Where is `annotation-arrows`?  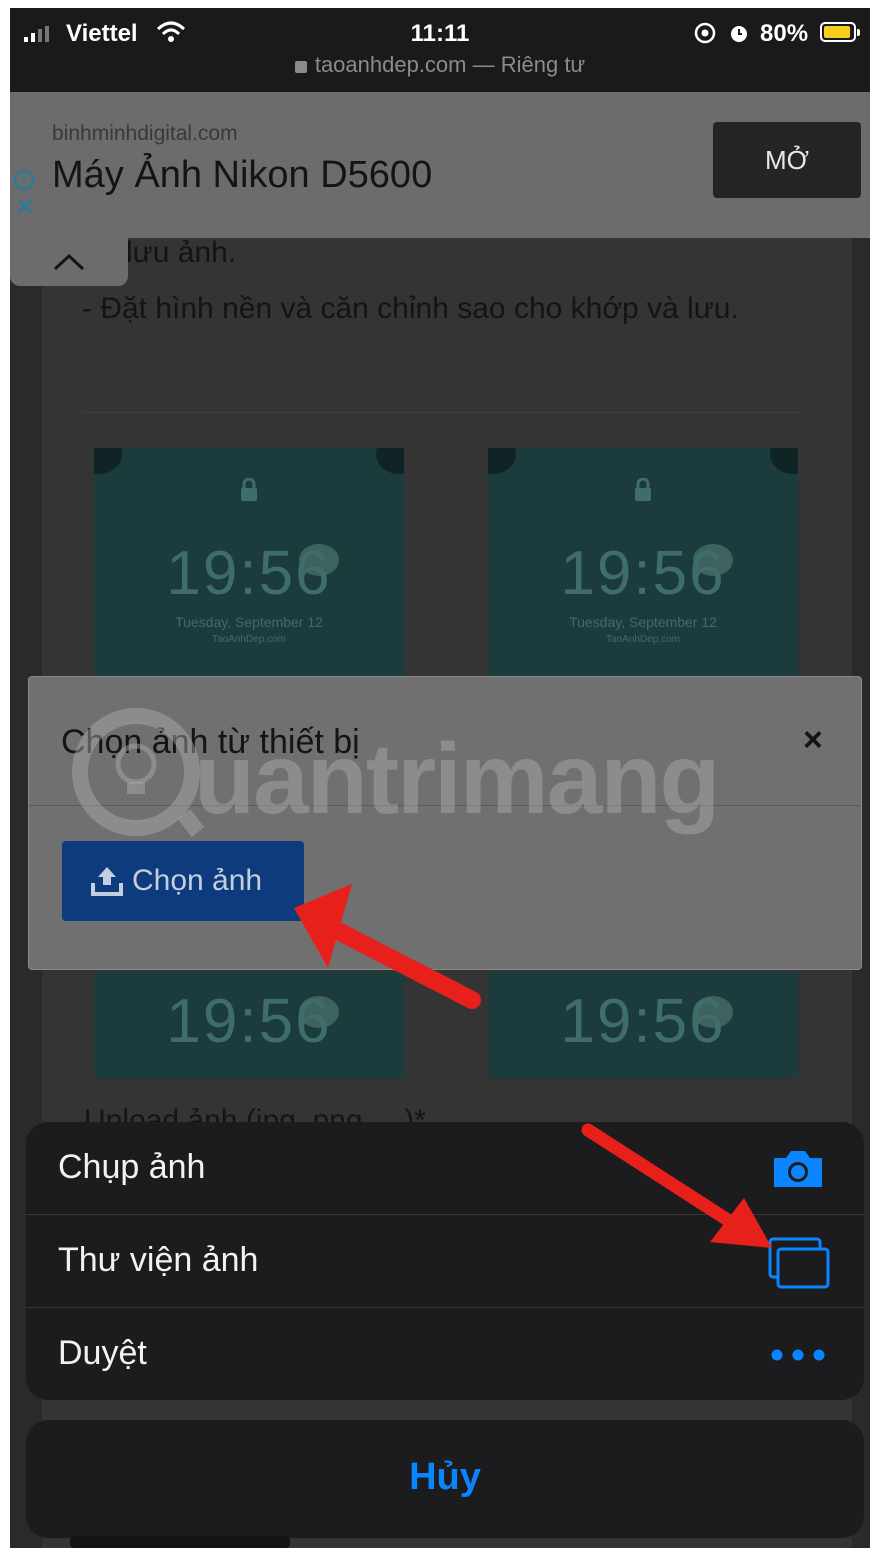 annotation-arrows is located at coordinates (533, 1066).